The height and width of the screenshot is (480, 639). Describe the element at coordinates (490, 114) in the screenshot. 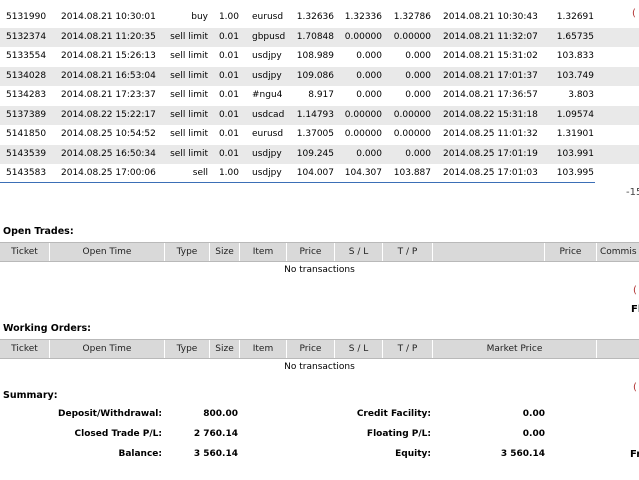

I see `cell-close-time: 2014.08.22 15:31:18` at that location.